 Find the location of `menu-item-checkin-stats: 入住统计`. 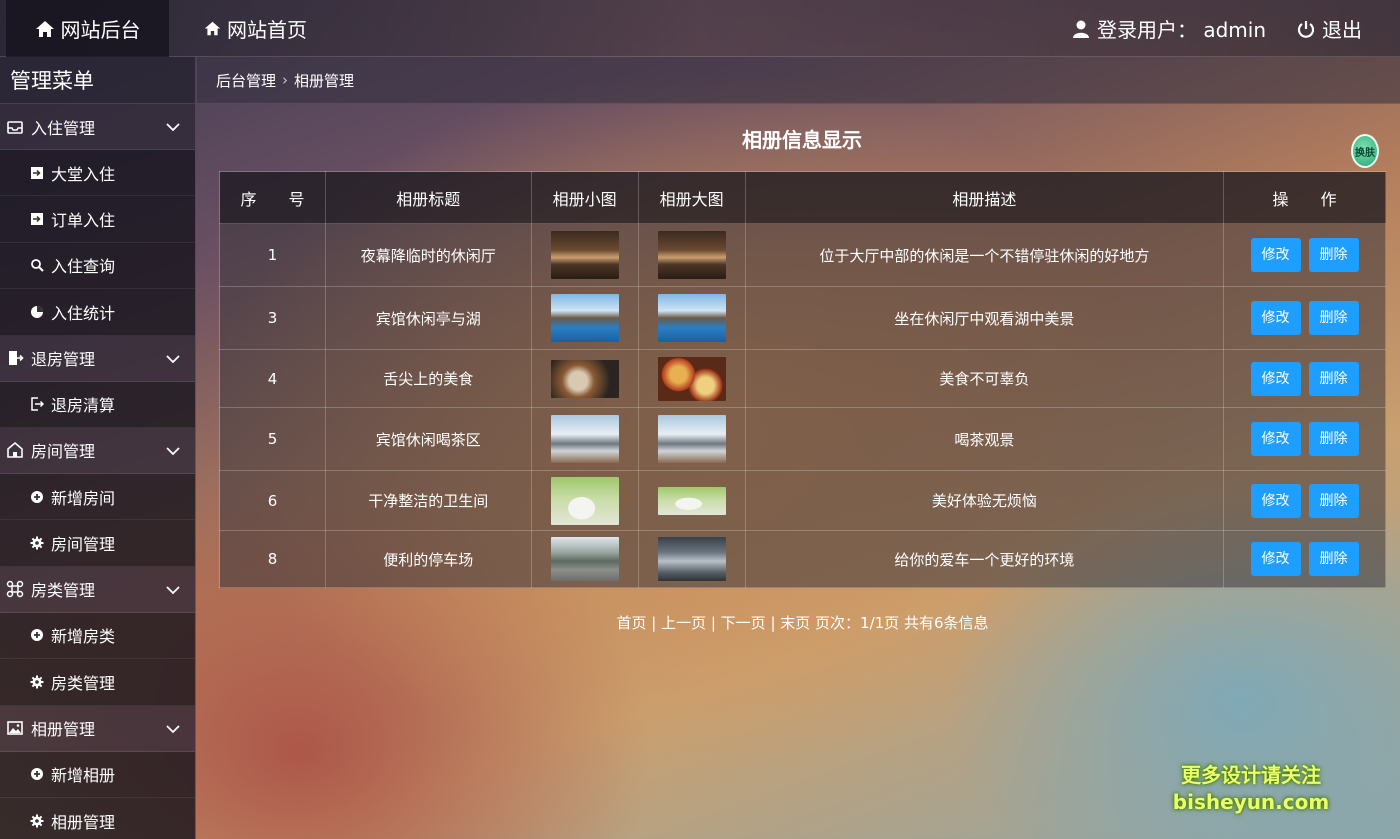

menu-item-checkin-stats: 入住统计 is located at coordinates (97, 312).